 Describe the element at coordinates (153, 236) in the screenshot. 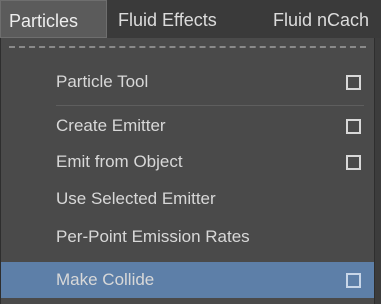

I see `menu-item-label: Per-Point Emission Rates` at that location.